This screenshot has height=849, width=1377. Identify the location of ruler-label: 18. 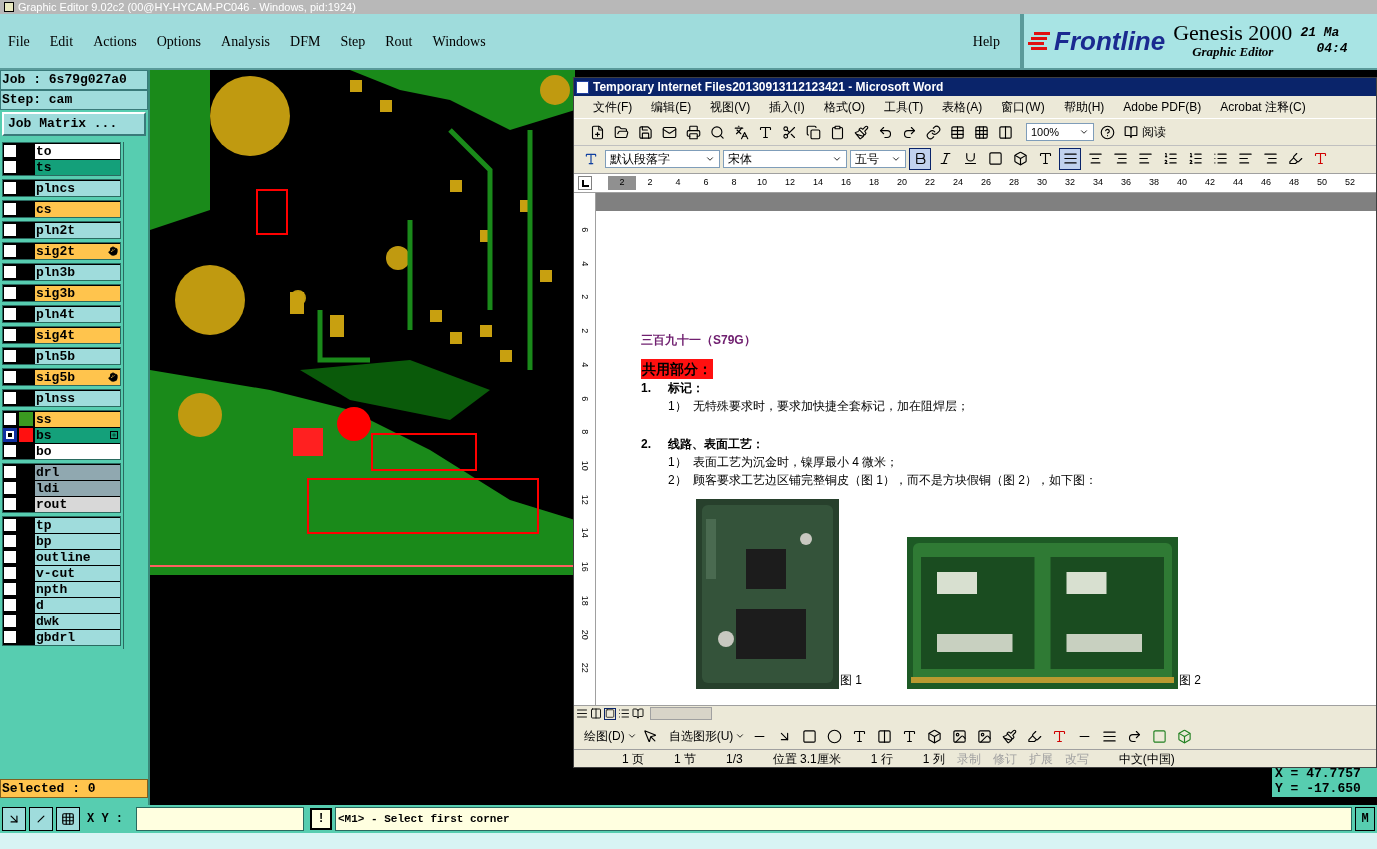
(874, 183).